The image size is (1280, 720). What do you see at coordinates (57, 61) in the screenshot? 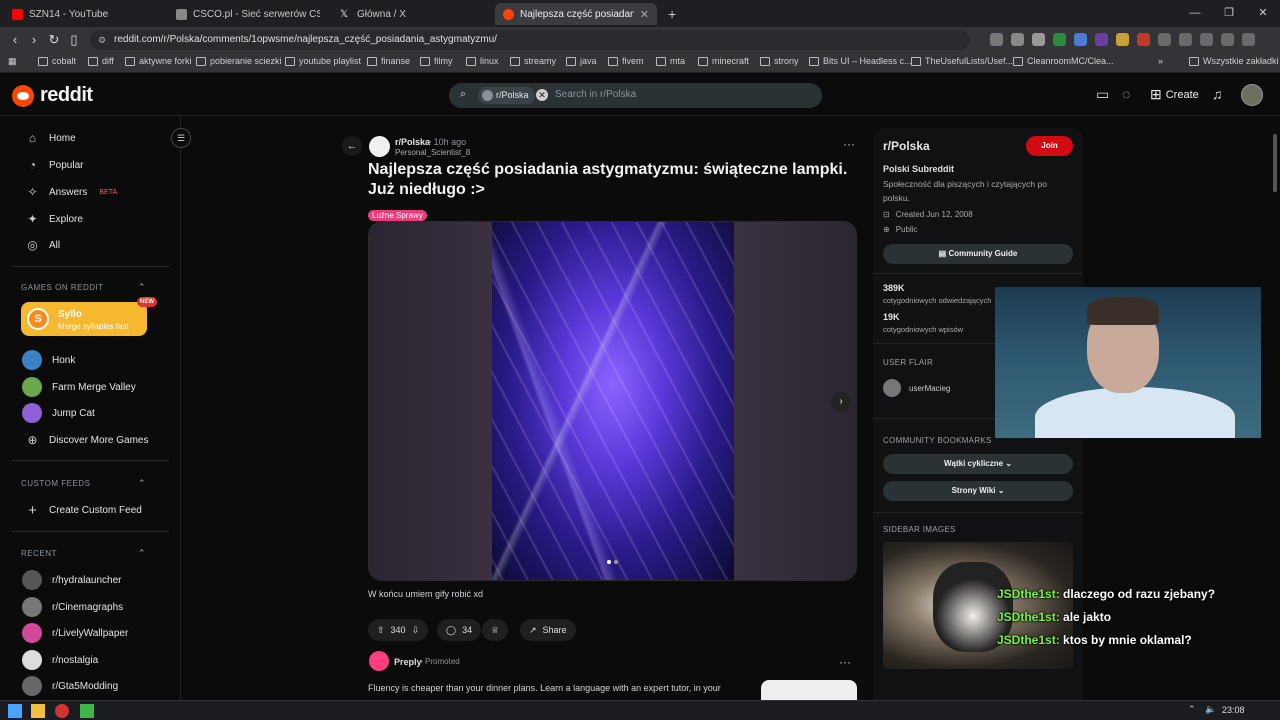
I see `bookmark-cobalt: cobalt` at bounding box center [57, 61].